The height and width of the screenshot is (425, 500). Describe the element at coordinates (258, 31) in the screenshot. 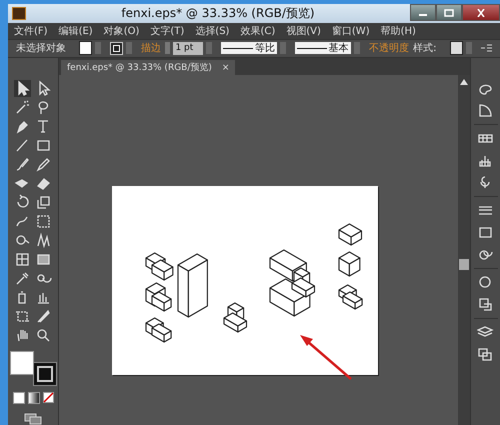

I see `menu-item: 效果(C)` at that location.